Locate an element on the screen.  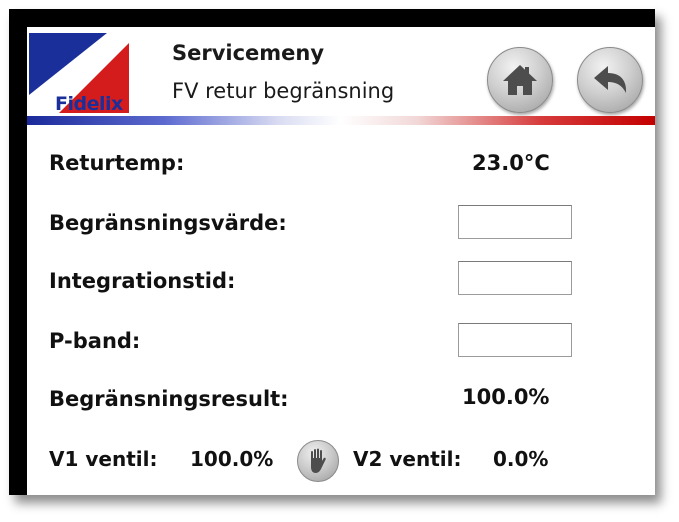
hand-icon is located at coordinates (318, 460).